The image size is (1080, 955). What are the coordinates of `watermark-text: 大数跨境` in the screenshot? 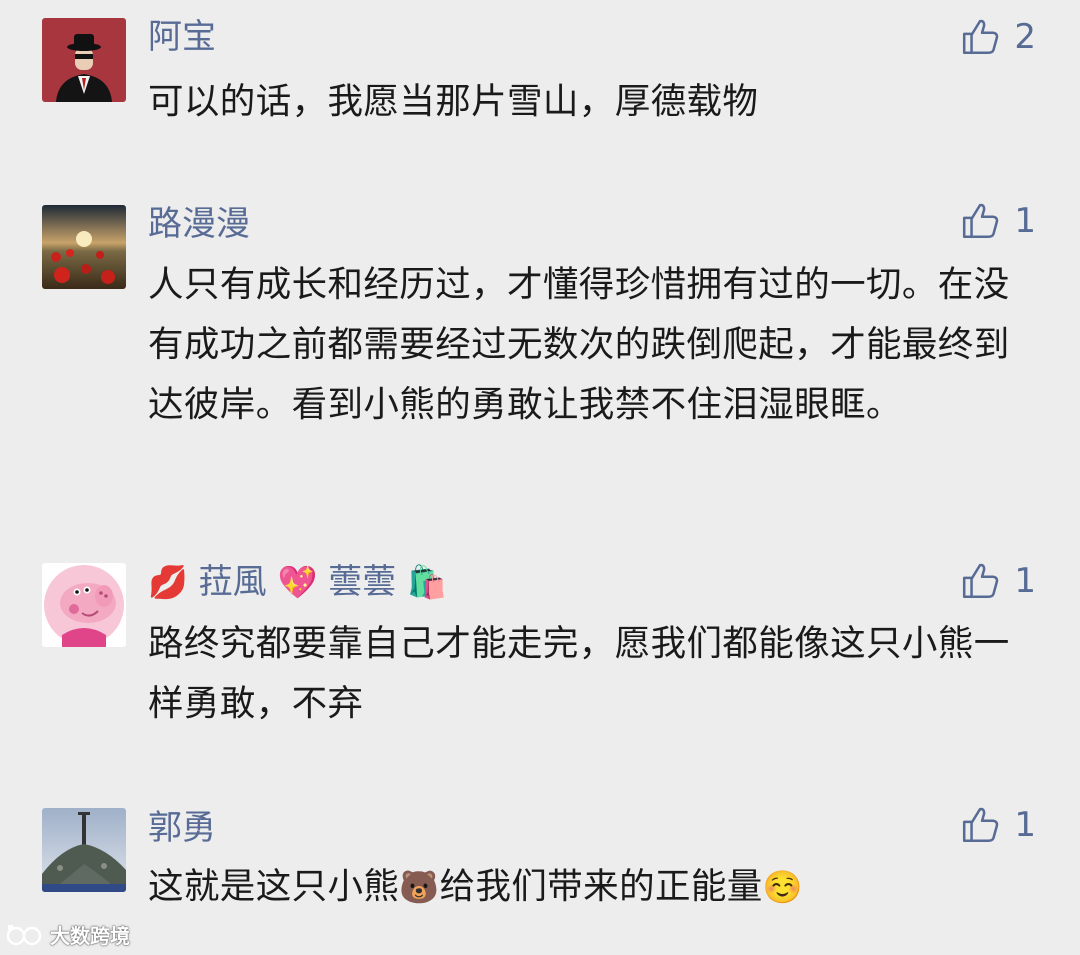 It's located at (90, 936).